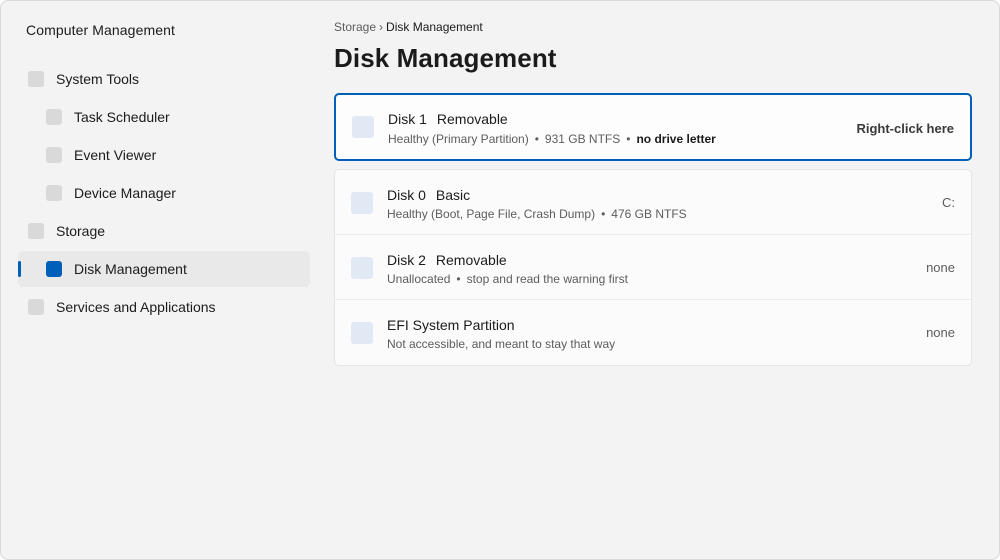 This screenshot has width=1000, height=560. What do you see at coordinates (458, 139) in the screenshot?
I see `disk-status: Healthy (Primary Partition)` at bounding box center [458, 139].